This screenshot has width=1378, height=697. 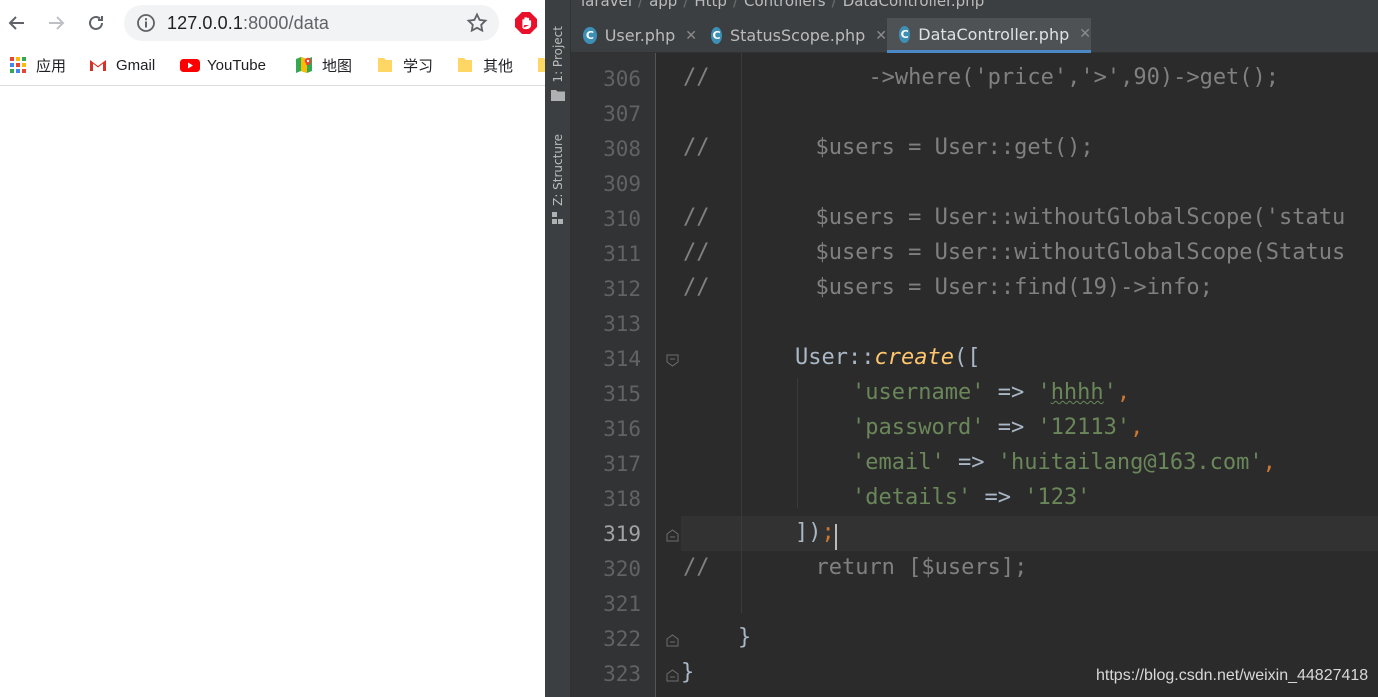 I want to click on tab-label: User.php, so click(x=640, y=35).